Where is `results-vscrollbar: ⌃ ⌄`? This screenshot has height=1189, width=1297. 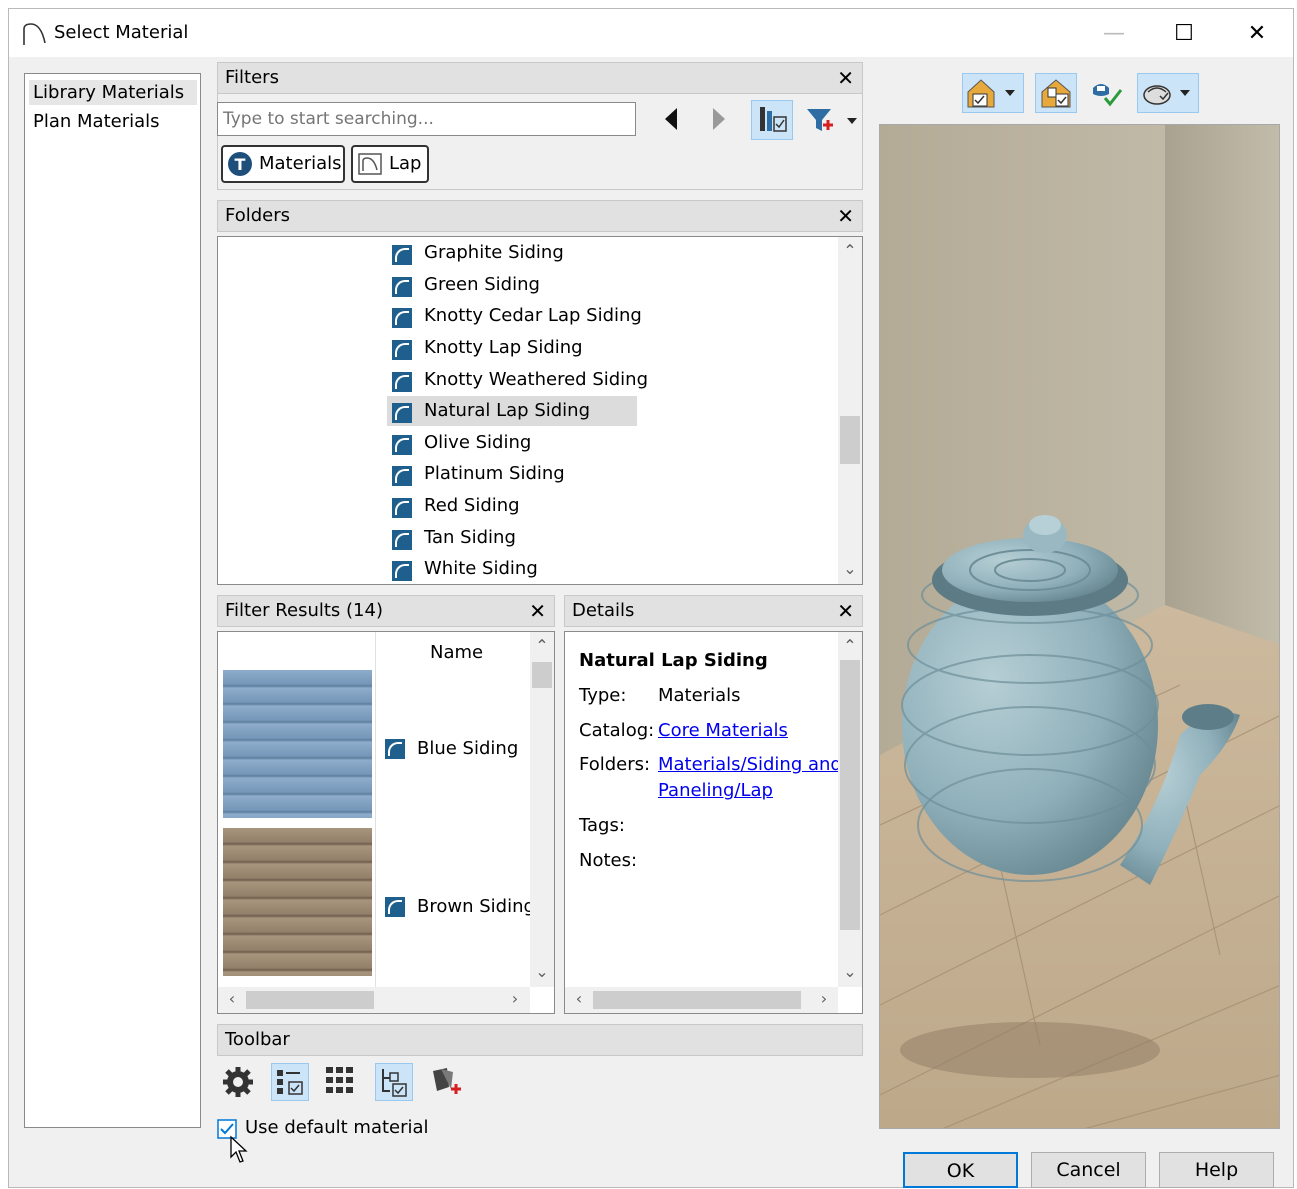 results-vscrollbar: ⌃ ⌄ is located at coordinates (542, 809).